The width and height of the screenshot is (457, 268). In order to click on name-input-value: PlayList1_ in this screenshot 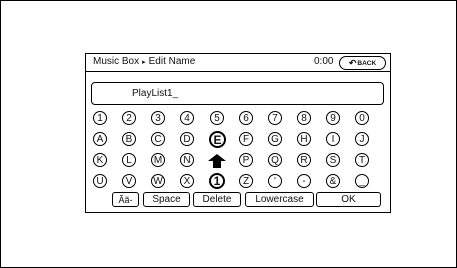, I will do `click(155, 93)`.